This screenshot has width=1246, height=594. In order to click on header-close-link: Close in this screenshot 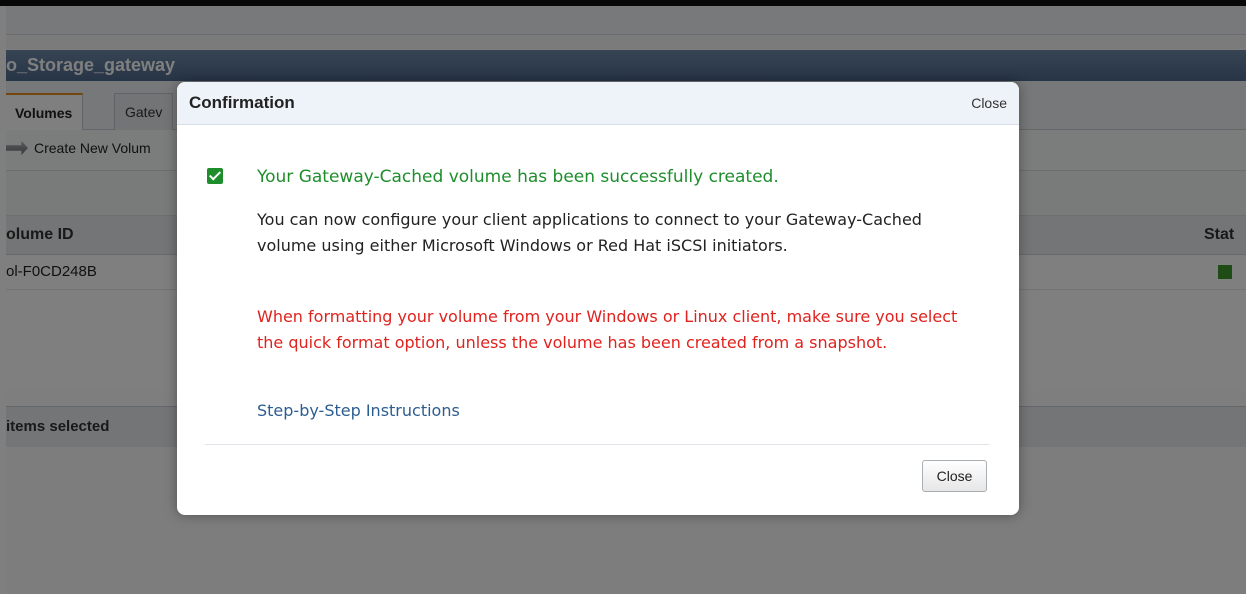, I will do `click(989, 103)`.